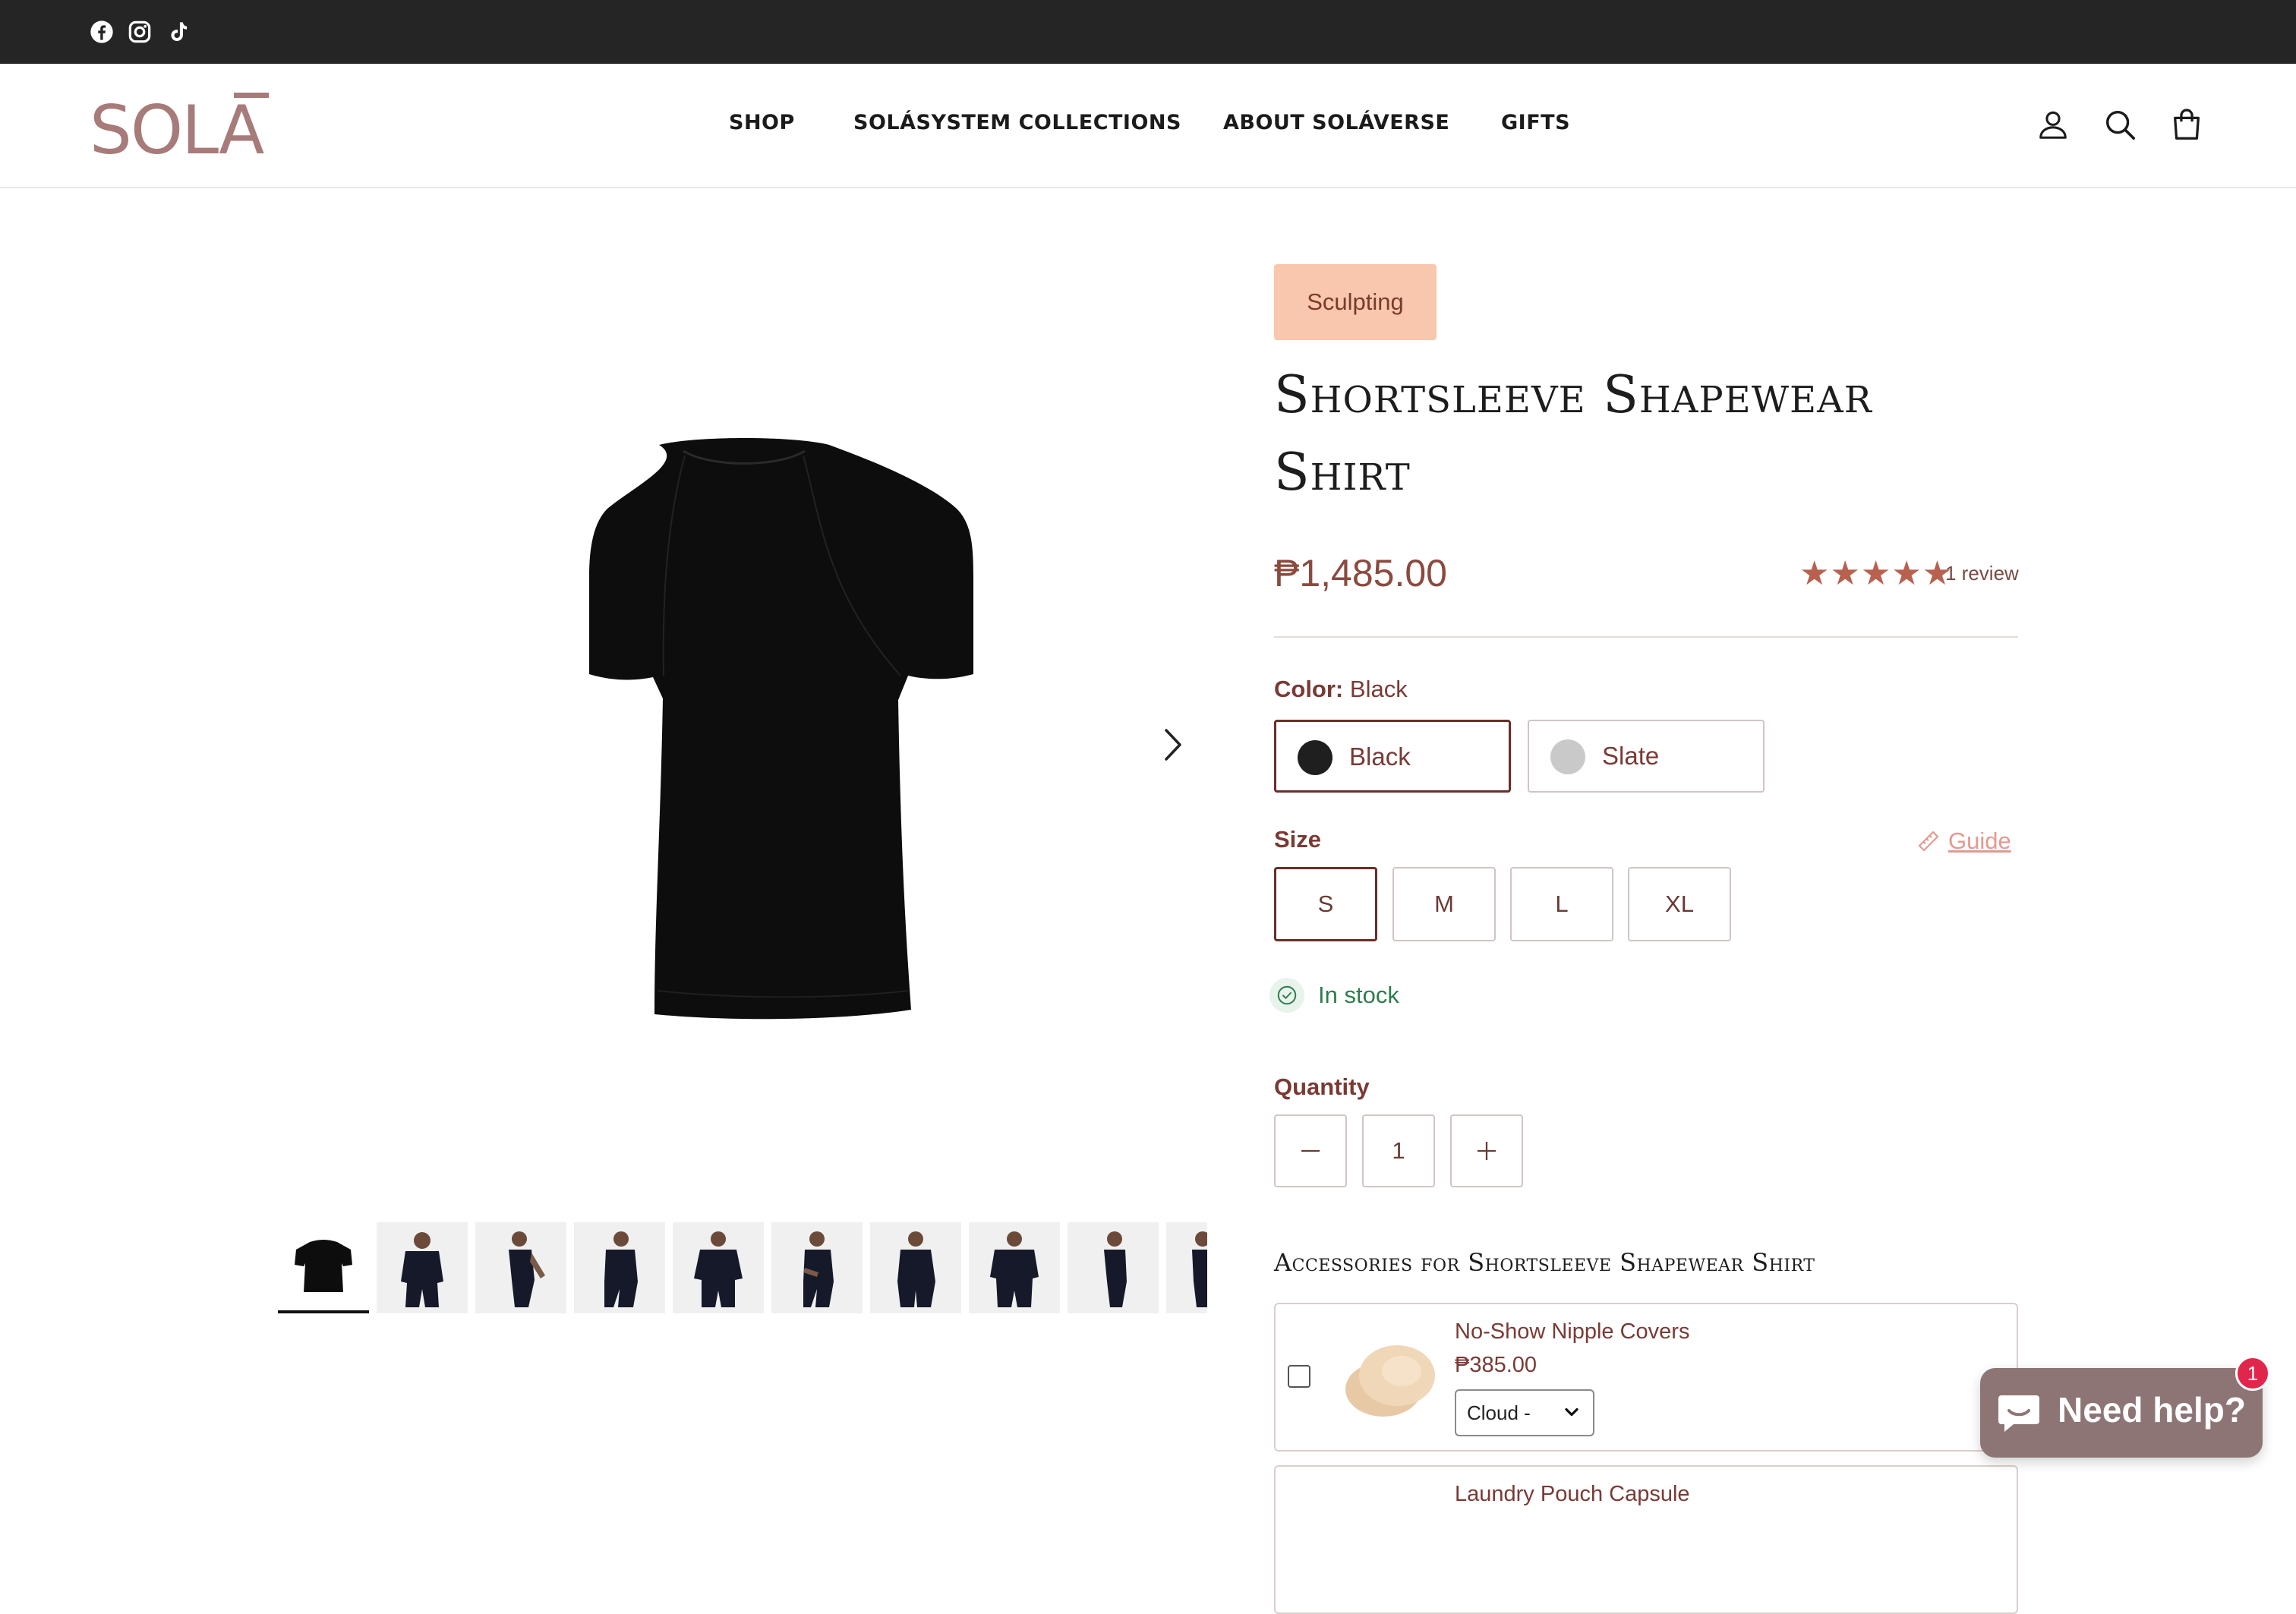  I want to click on announcement-bar, so click(1148, 32).